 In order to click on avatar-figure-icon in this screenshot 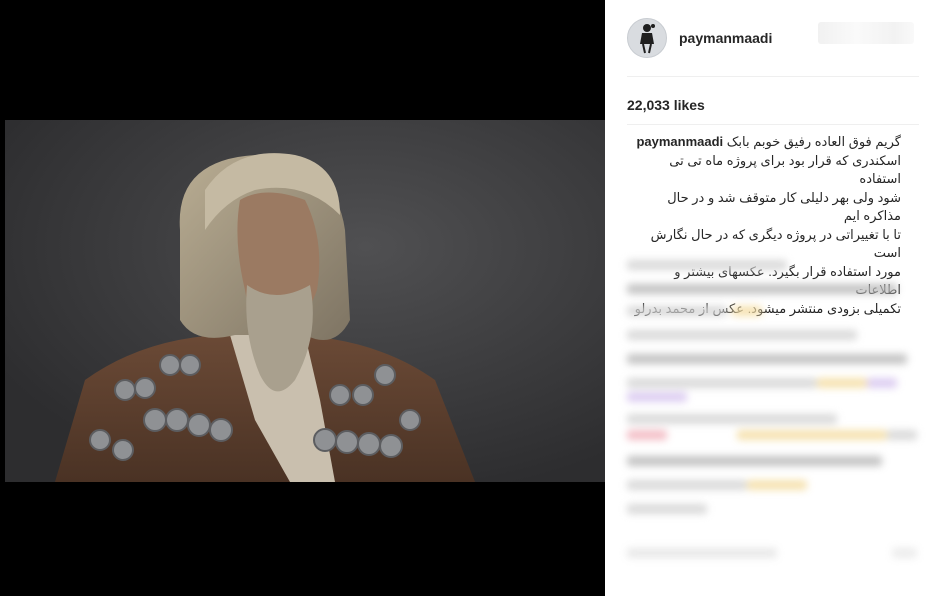, I will do `click(647, 39)`.